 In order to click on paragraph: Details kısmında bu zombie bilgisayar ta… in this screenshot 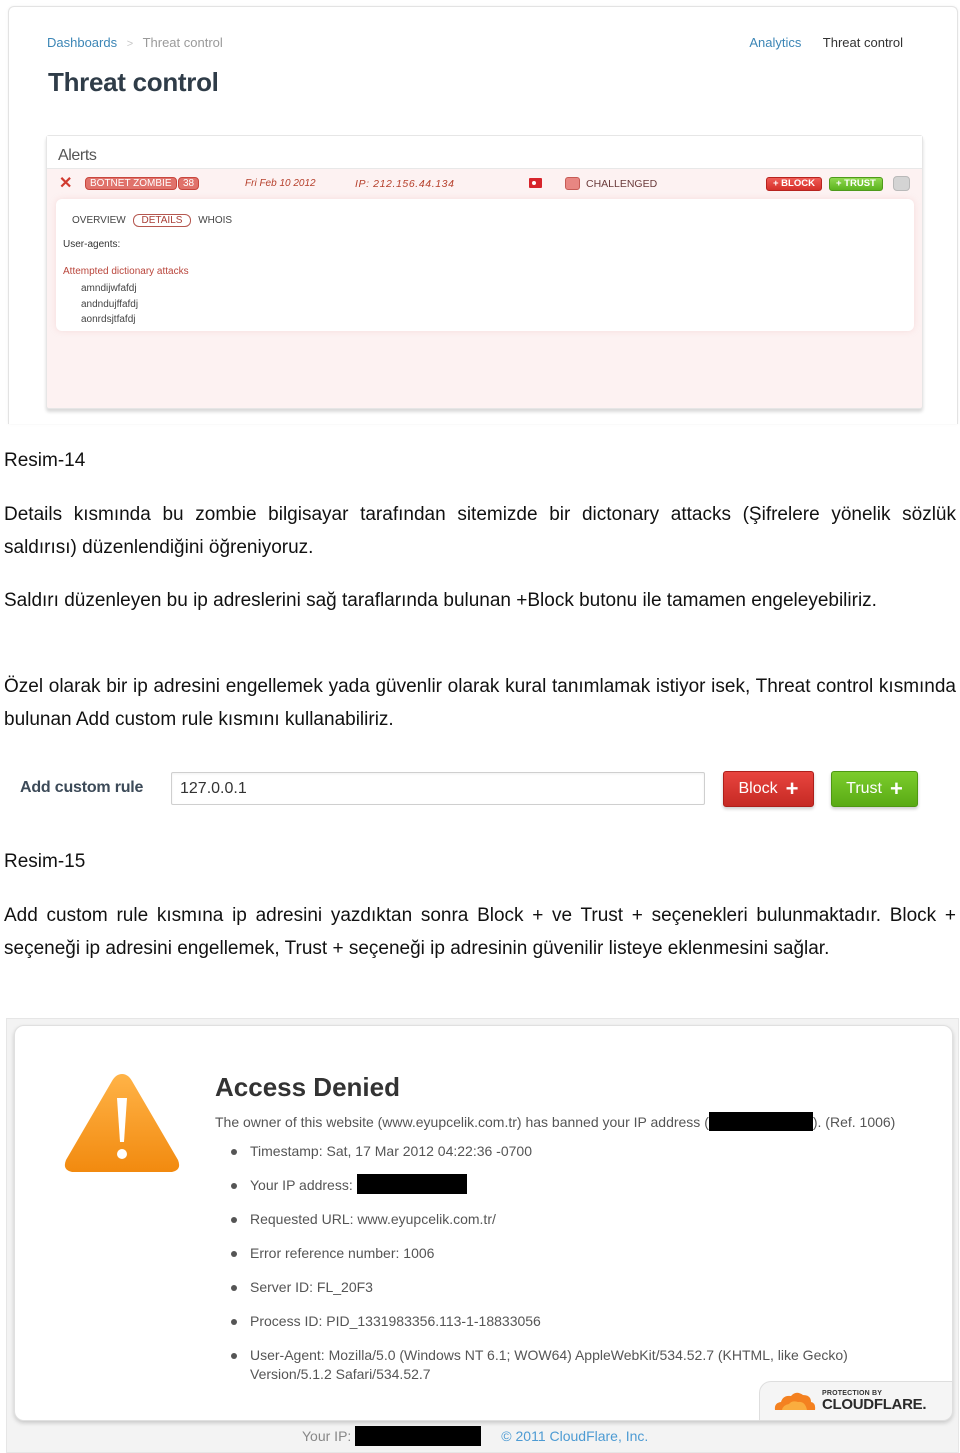, I will do `click(480, 531)`.